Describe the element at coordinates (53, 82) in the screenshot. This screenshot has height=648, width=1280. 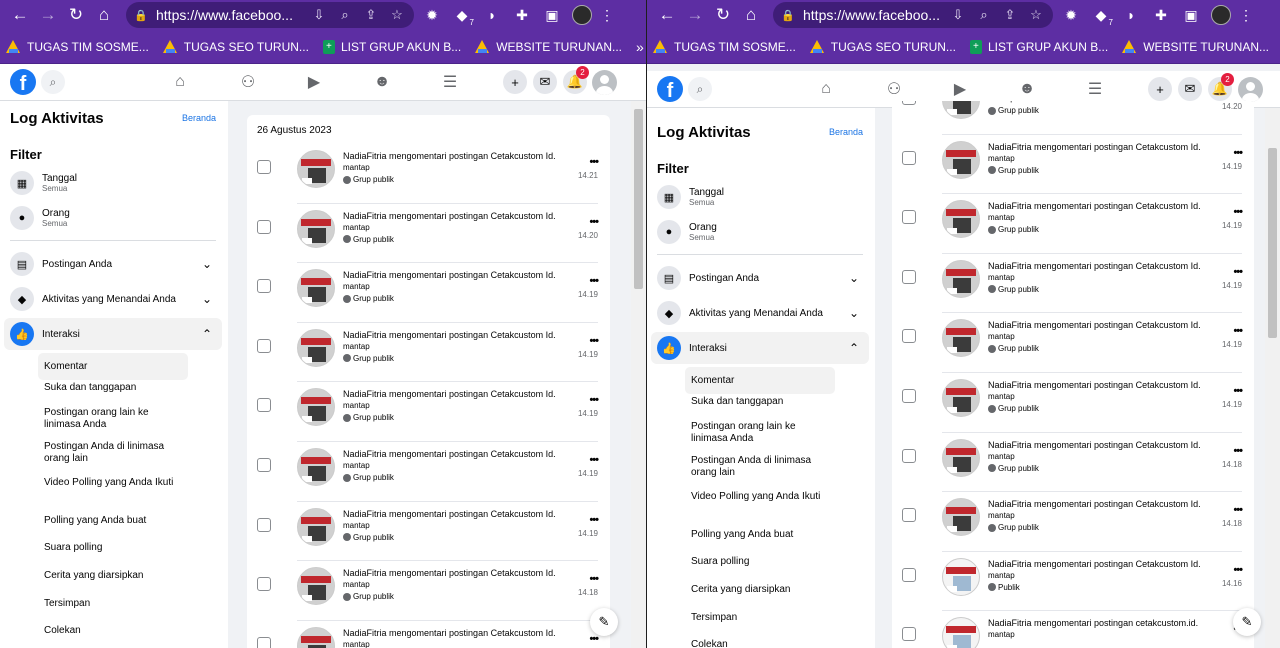
I see `facebook-search-button: ⌕` at that location.